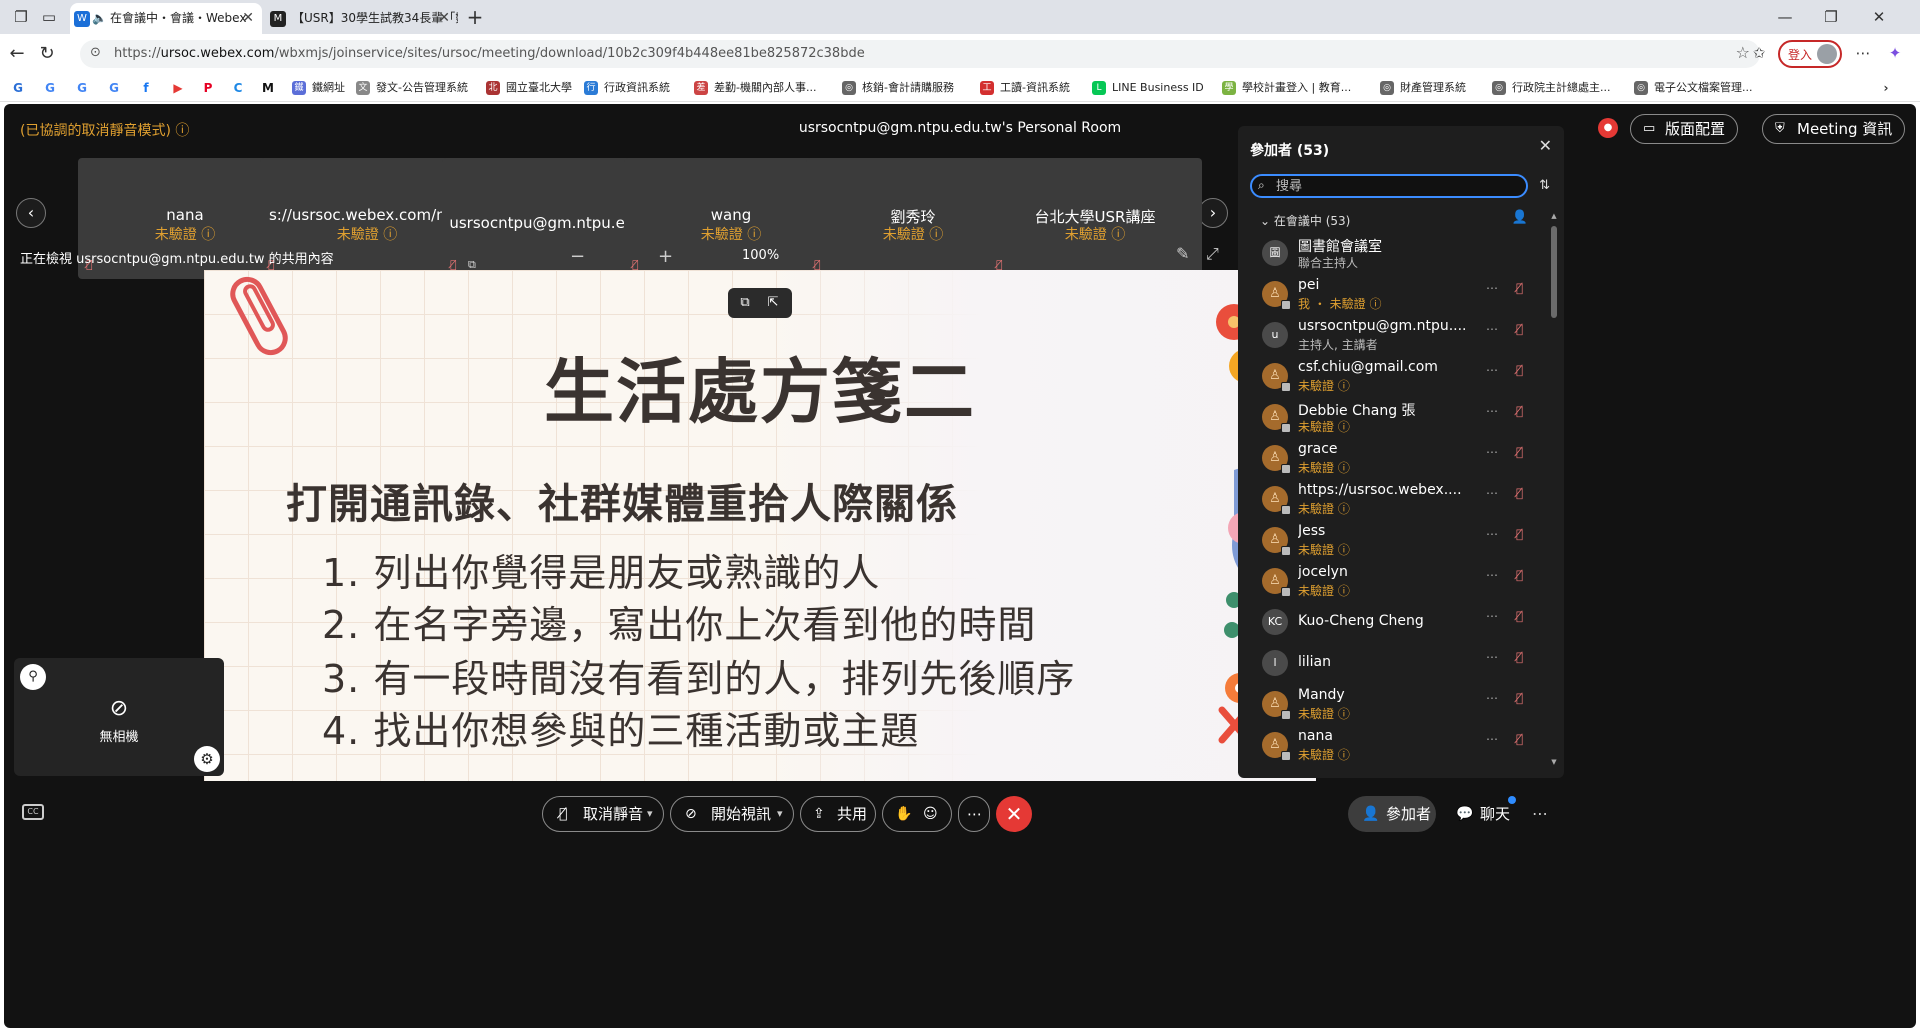  What do you see at coordinates (208, 88) in the screenshot?
I see `pinterest-icon: P` at bounding box center [208, 88].